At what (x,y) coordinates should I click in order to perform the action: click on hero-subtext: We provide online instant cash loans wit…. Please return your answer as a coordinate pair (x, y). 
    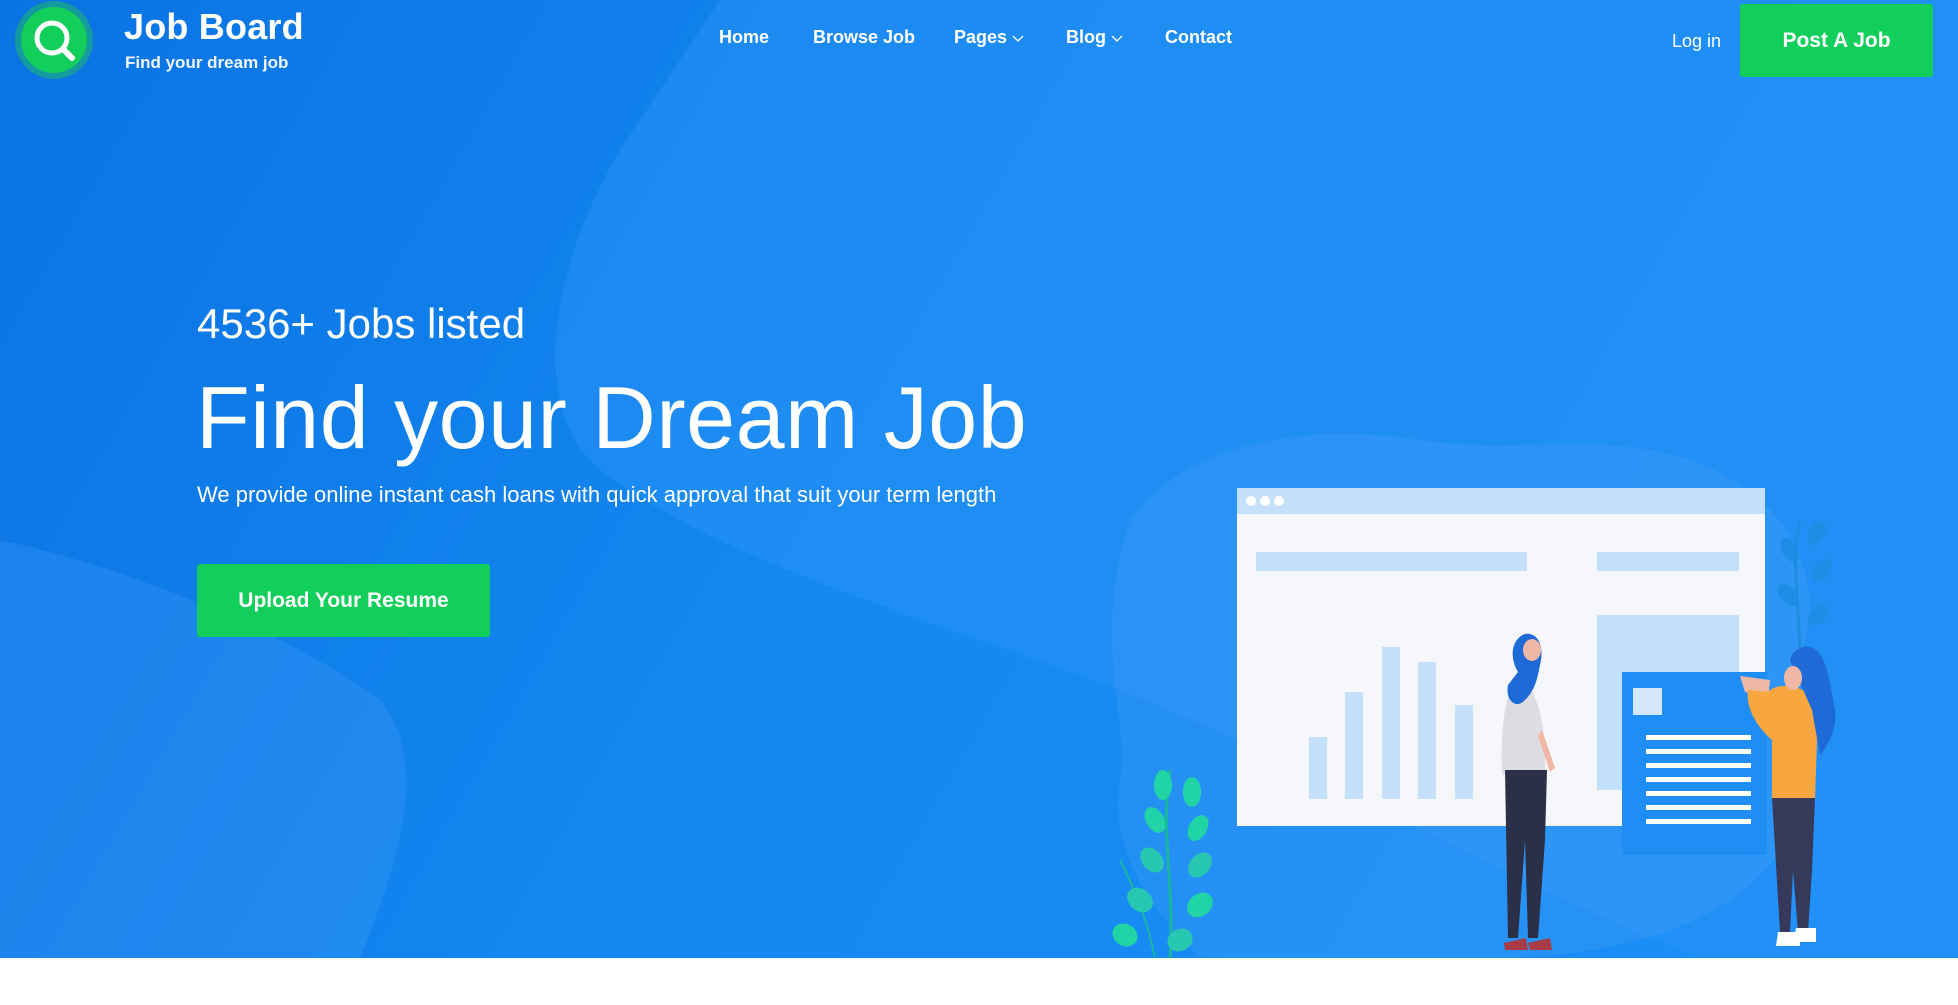
    Looking at the image, I should click on (597, 494).